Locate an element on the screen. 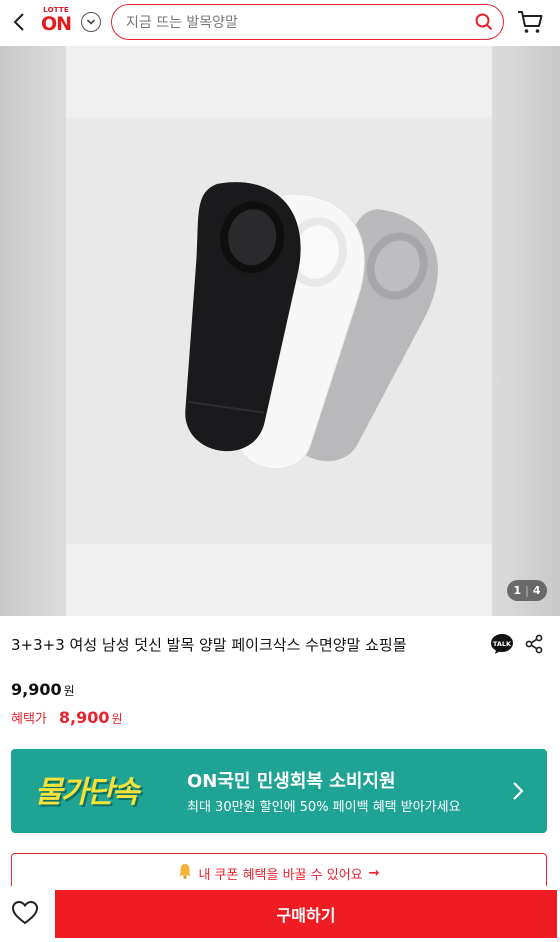 This screenshot has height=942, width=560. image-counter-current: 1 is located at coordinates (517, 590).